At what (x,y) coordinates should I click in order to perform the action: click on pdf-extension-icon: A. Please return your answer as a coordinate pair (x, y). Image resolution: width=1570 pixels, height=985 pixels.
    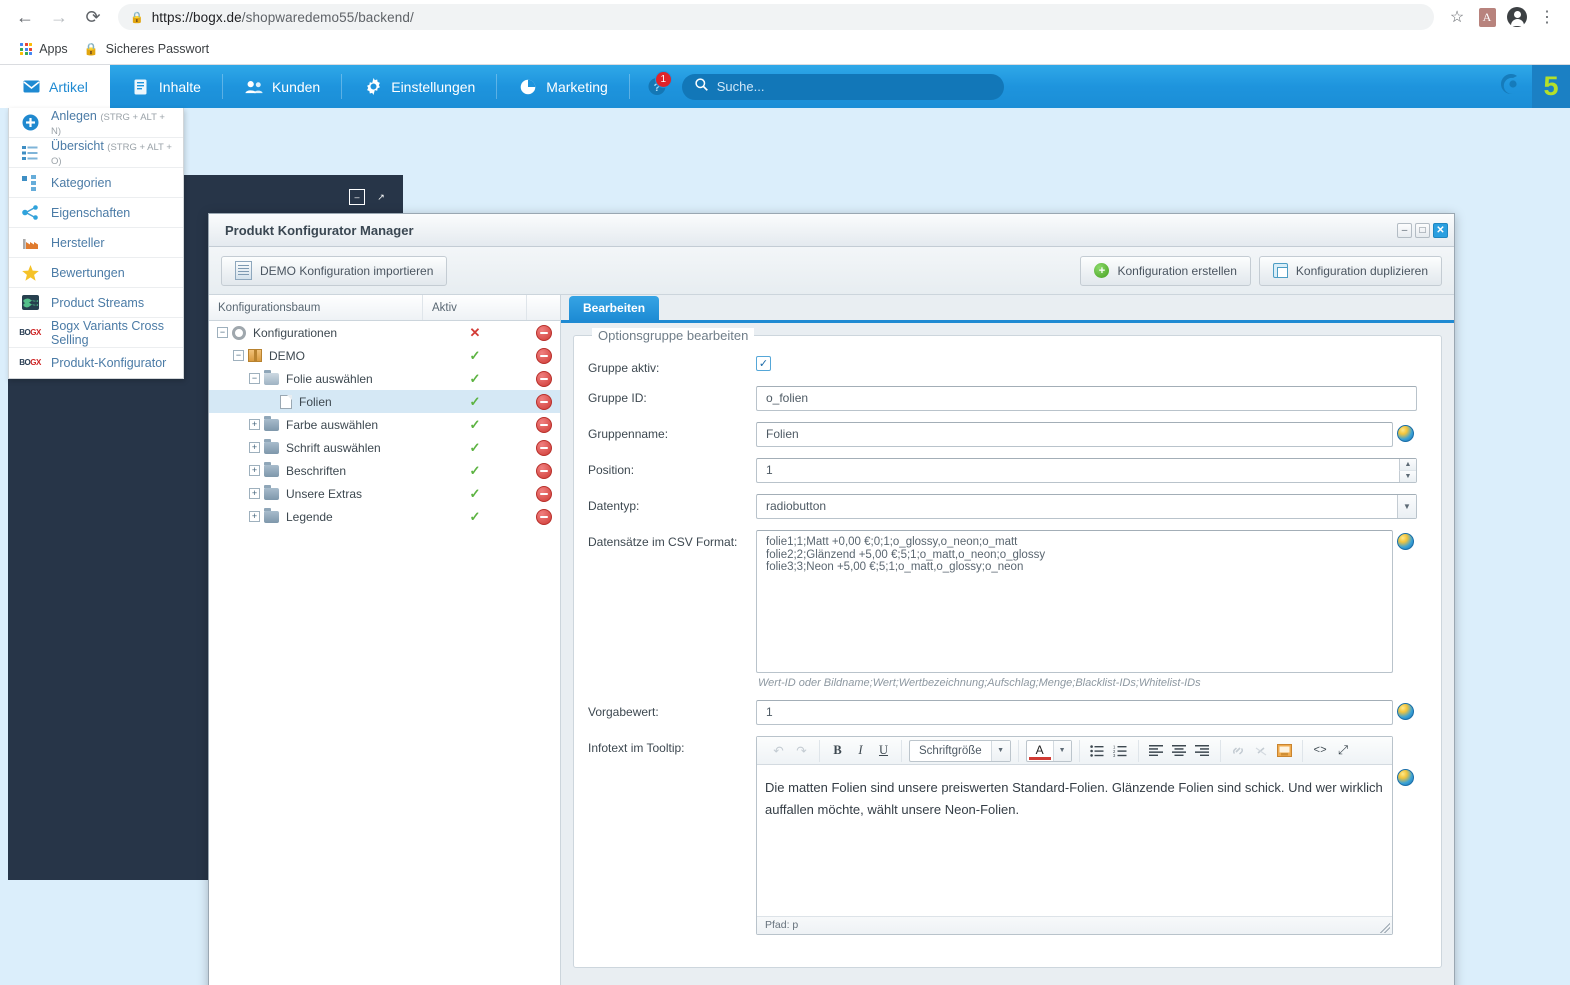
    Looking at the image, I should click on (1487, 17).